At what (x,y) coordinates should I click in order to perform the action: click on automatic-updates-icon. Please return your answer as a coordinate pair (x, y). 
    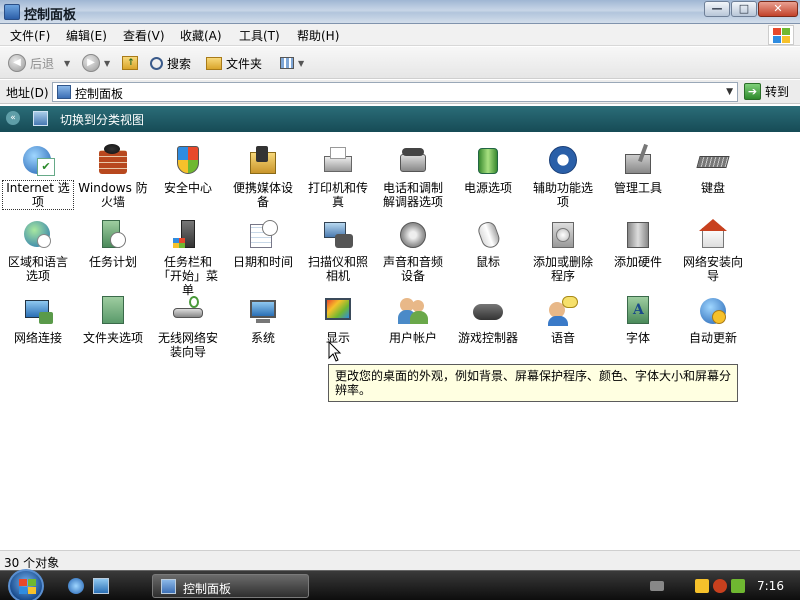
    Looking at the image, I should click on (713, 311).